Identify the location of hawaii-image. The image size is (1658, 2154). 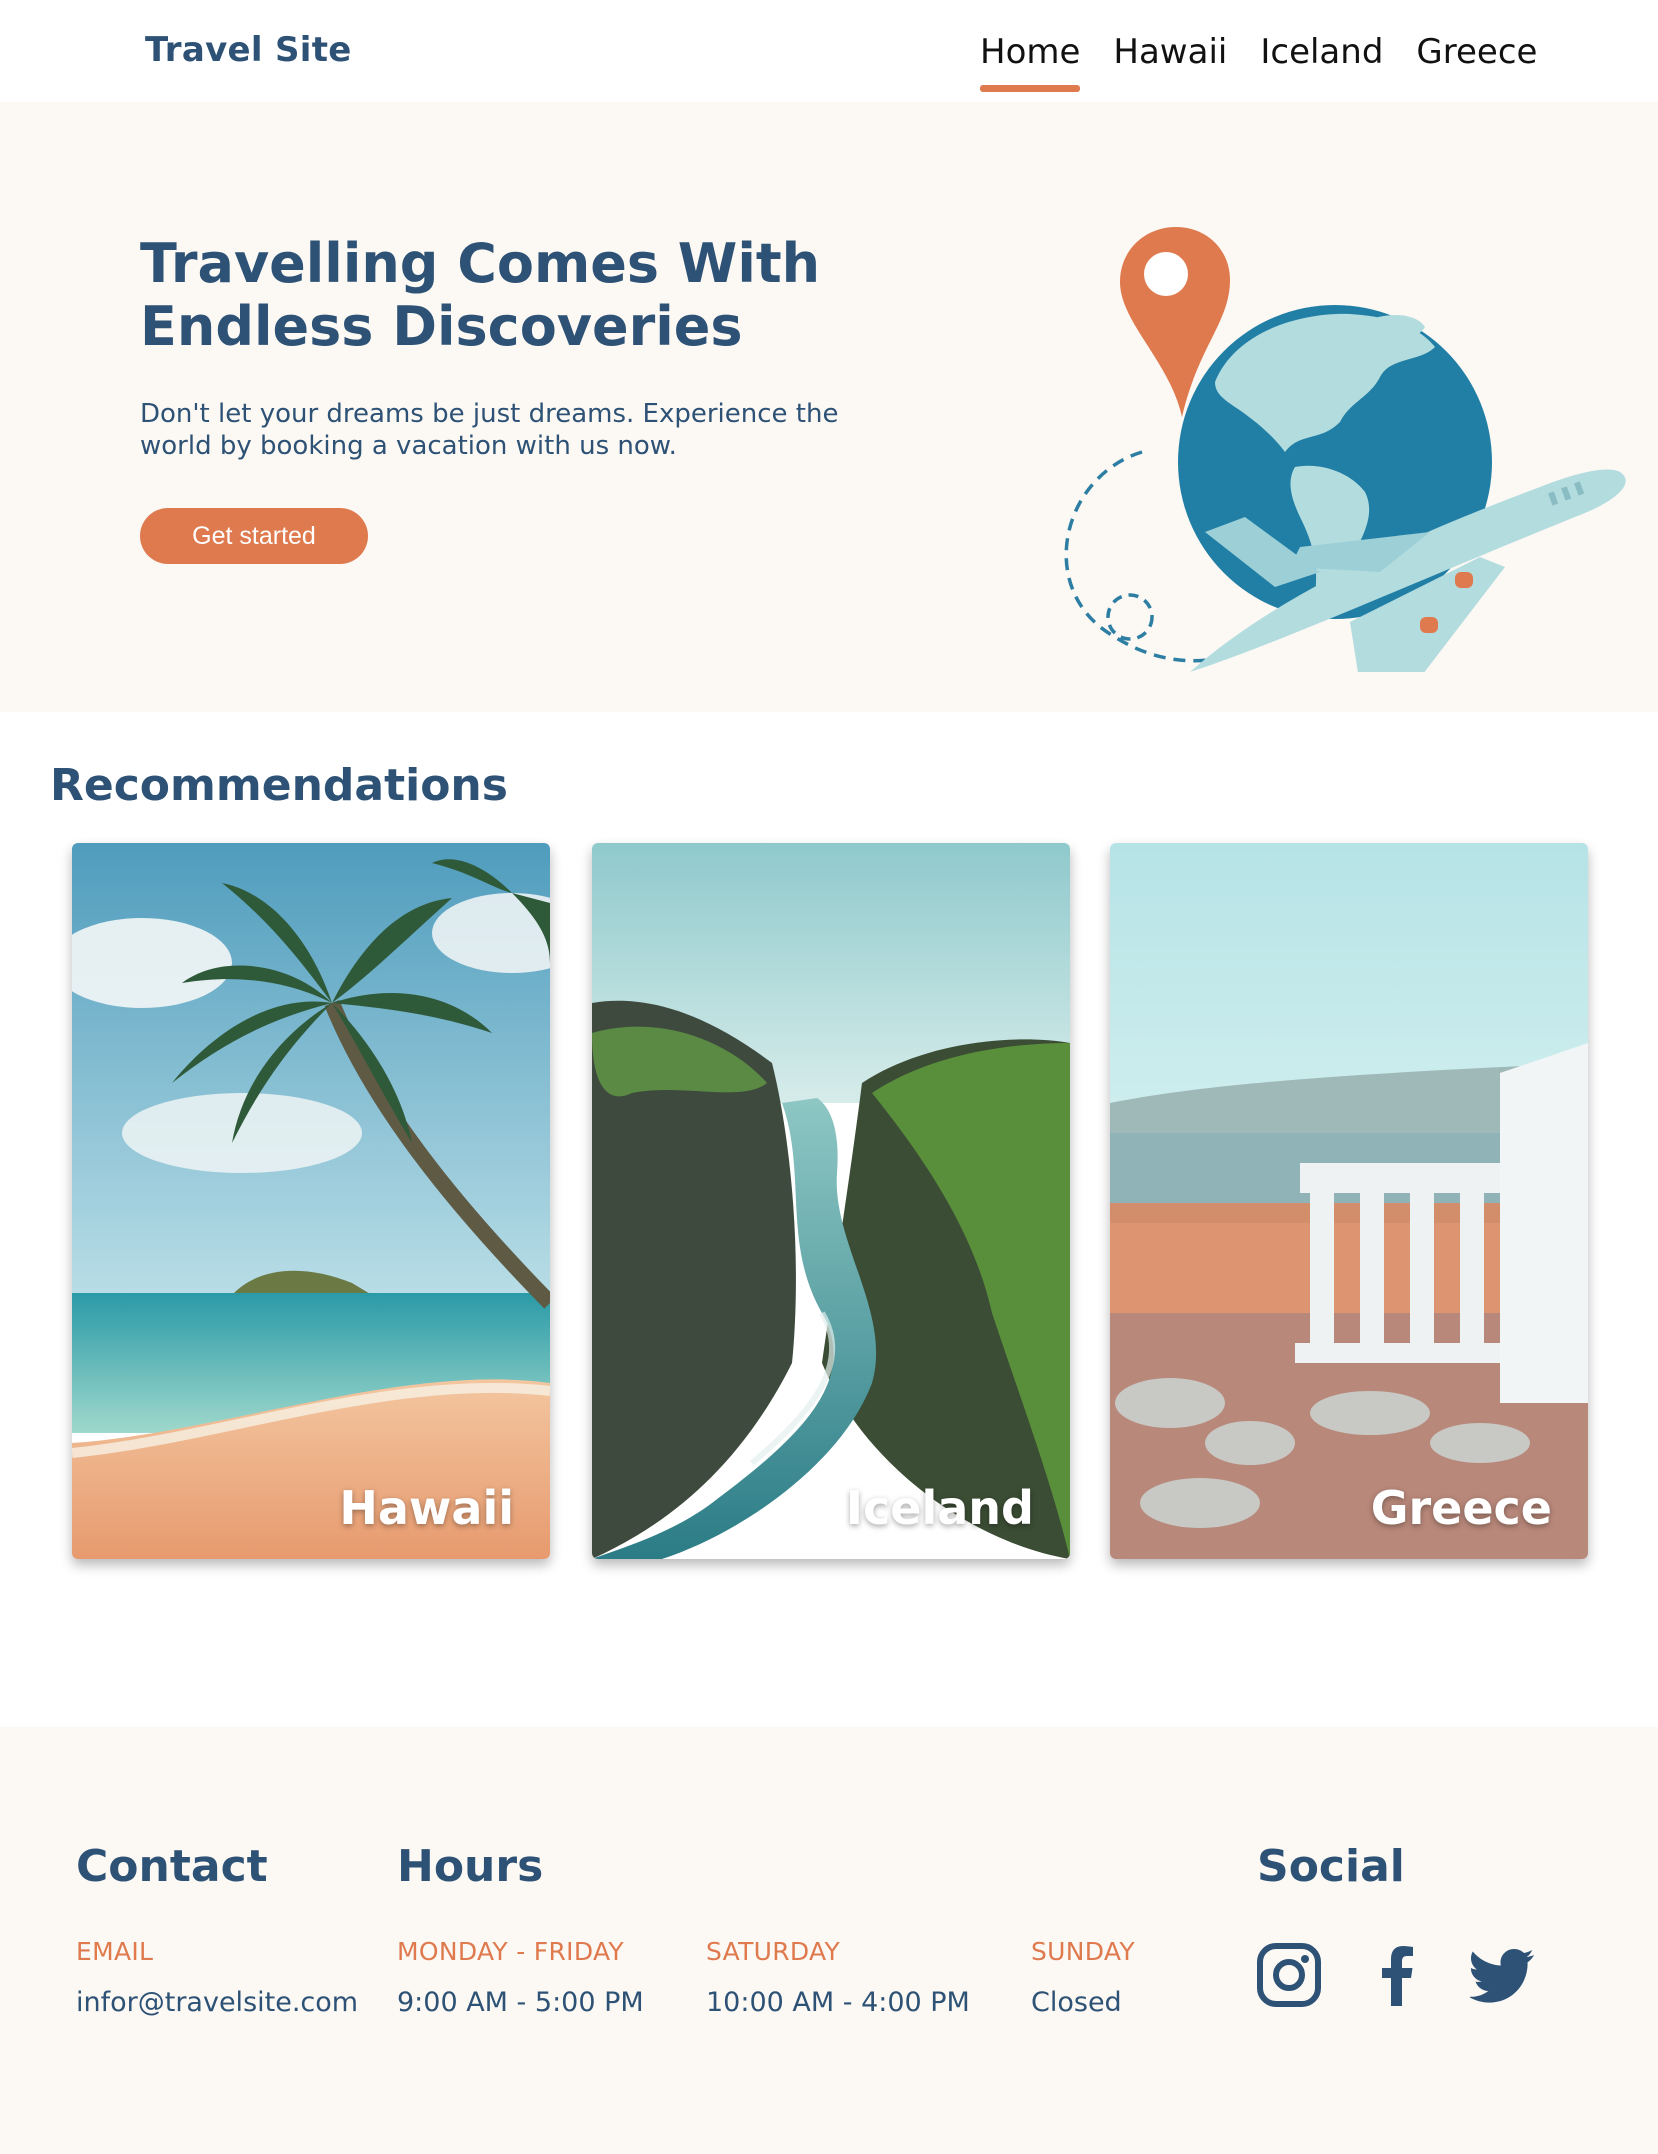
(311, 1201).